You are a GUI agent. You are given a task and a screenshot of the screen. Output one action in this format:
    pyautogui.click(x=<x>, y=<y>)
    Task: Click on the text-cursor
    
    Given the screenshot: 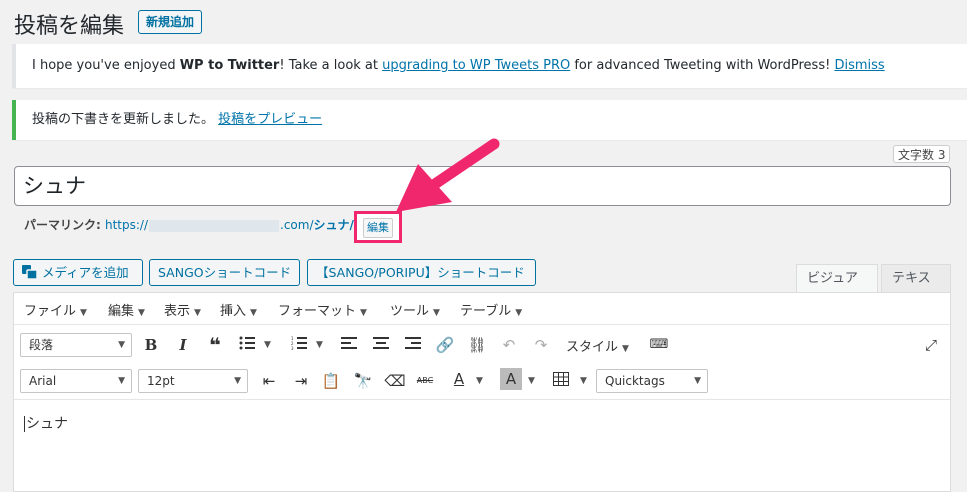 What is the action you would take?
    pyautogui.click(x=24, y=424)
    